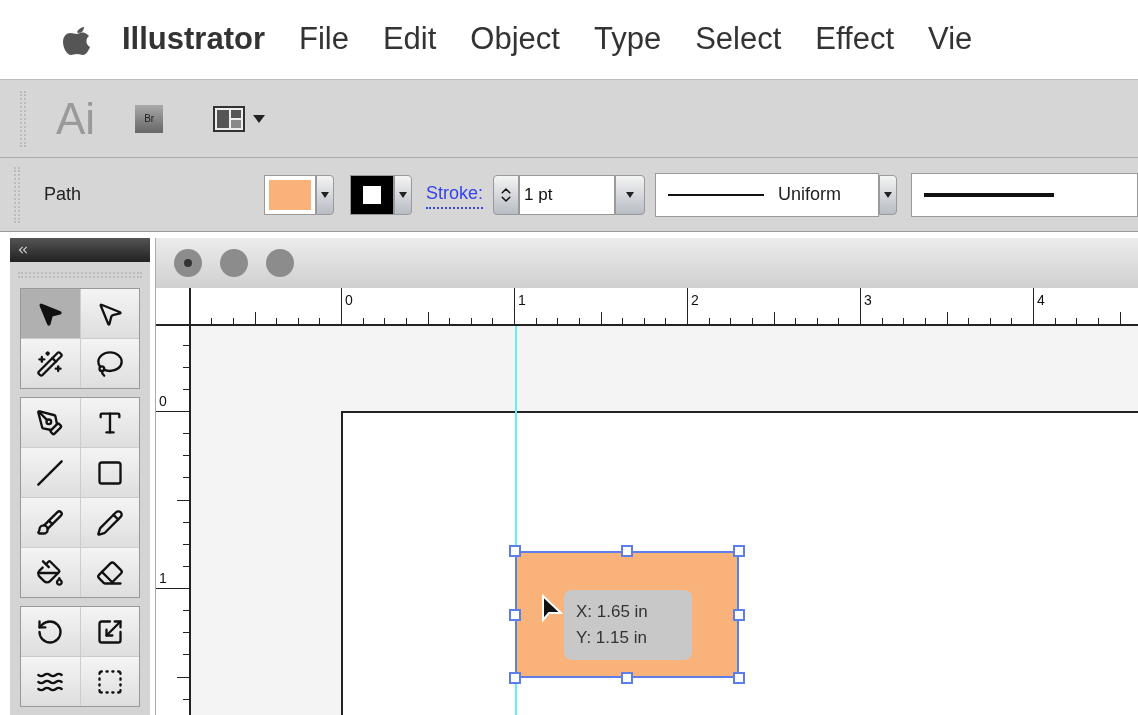  I want to click on eraser-icon, so click(109, 572).